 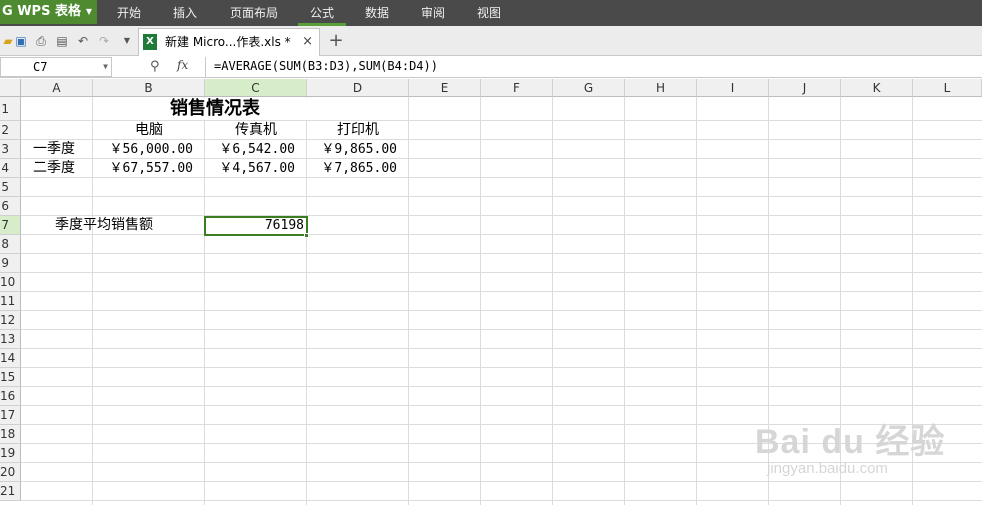 What do you see at coordinates (256, 88) in the screenshot?
I see `column-header-c: C` at bounding box center [256, 88].